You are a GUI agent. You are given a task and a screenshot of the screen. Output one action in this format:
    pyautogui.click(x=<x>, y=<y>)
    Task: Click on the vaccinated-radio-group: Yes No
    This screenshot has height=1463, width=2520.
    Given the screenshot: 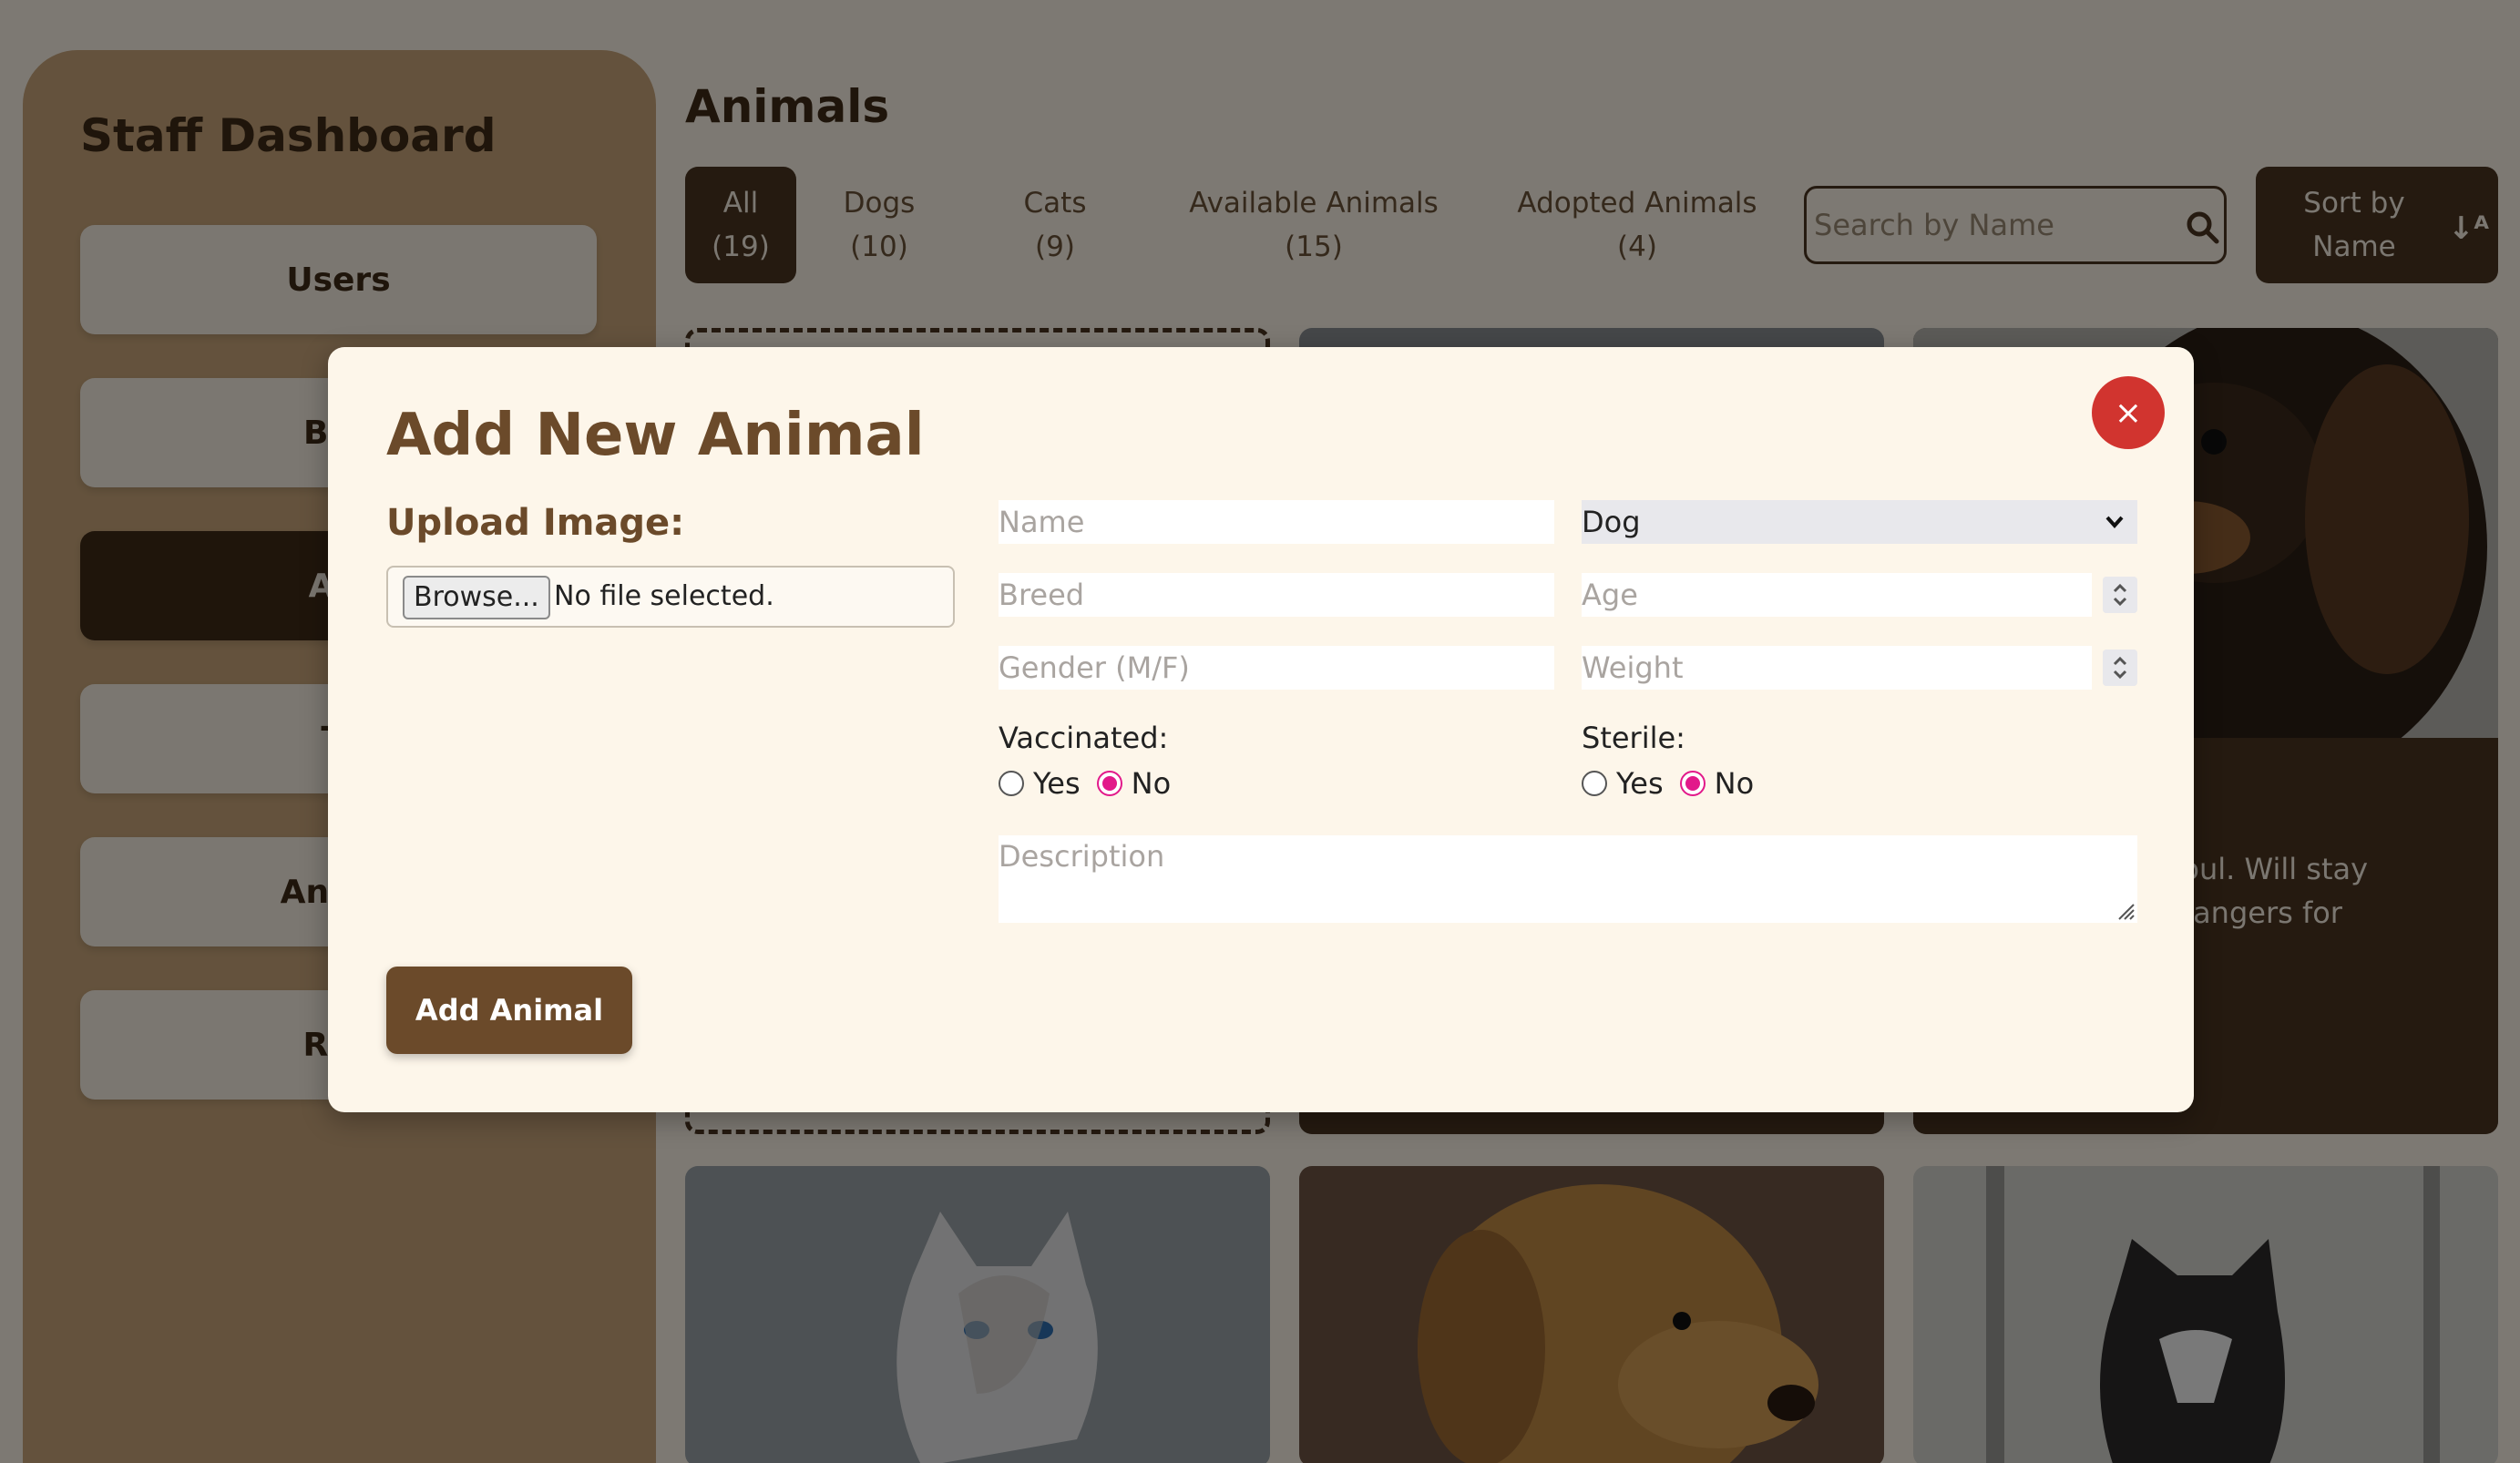 What is the action you would take?
    pyautogui.click(x=1093, y=783)
    